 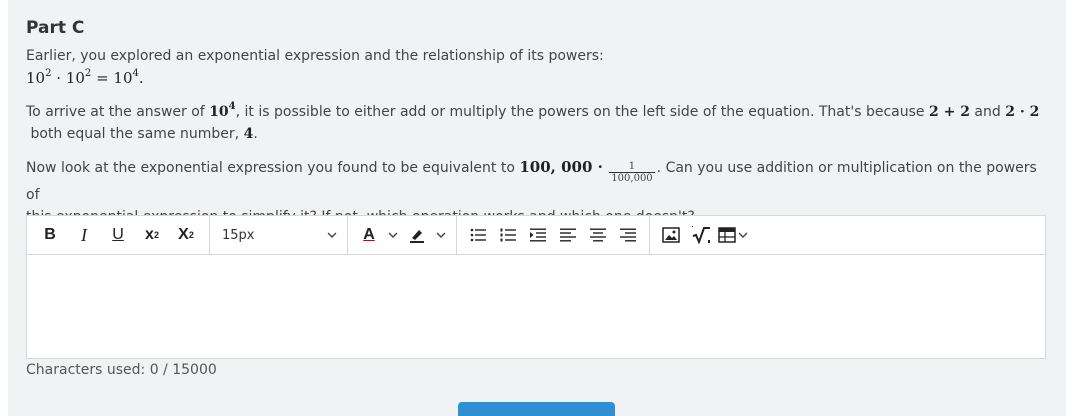 I want to click on editor-toolbar: B I U x2 X2 15px A, so click(x=536, y=235).